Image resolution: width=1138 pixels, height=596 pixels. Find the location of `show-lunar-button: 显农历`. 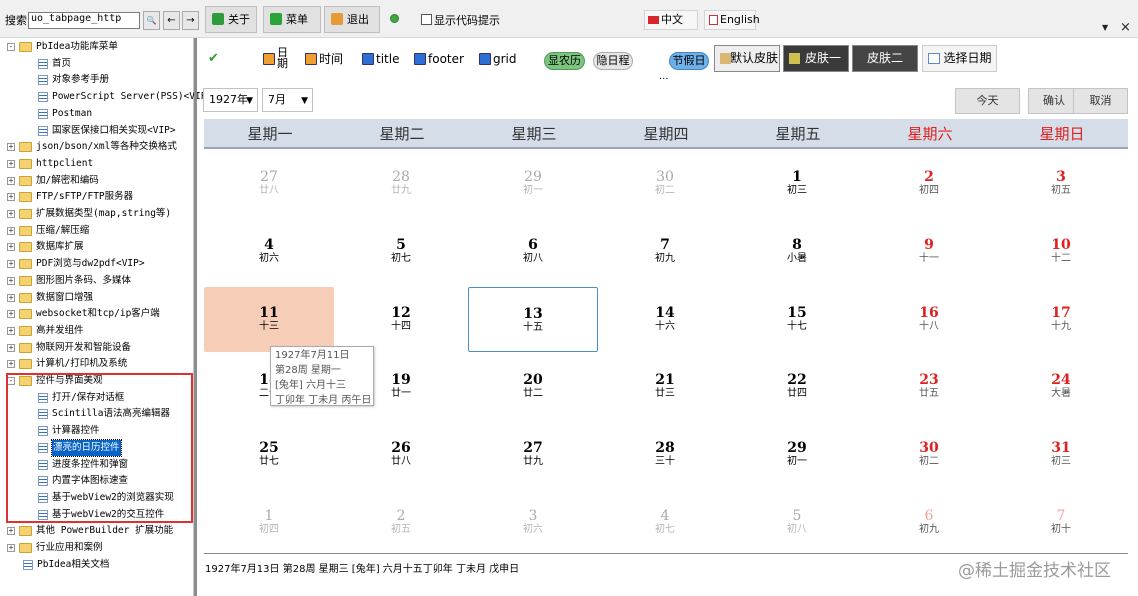

show-lunar-button: 显农历 is located at coordinates (564, 61).